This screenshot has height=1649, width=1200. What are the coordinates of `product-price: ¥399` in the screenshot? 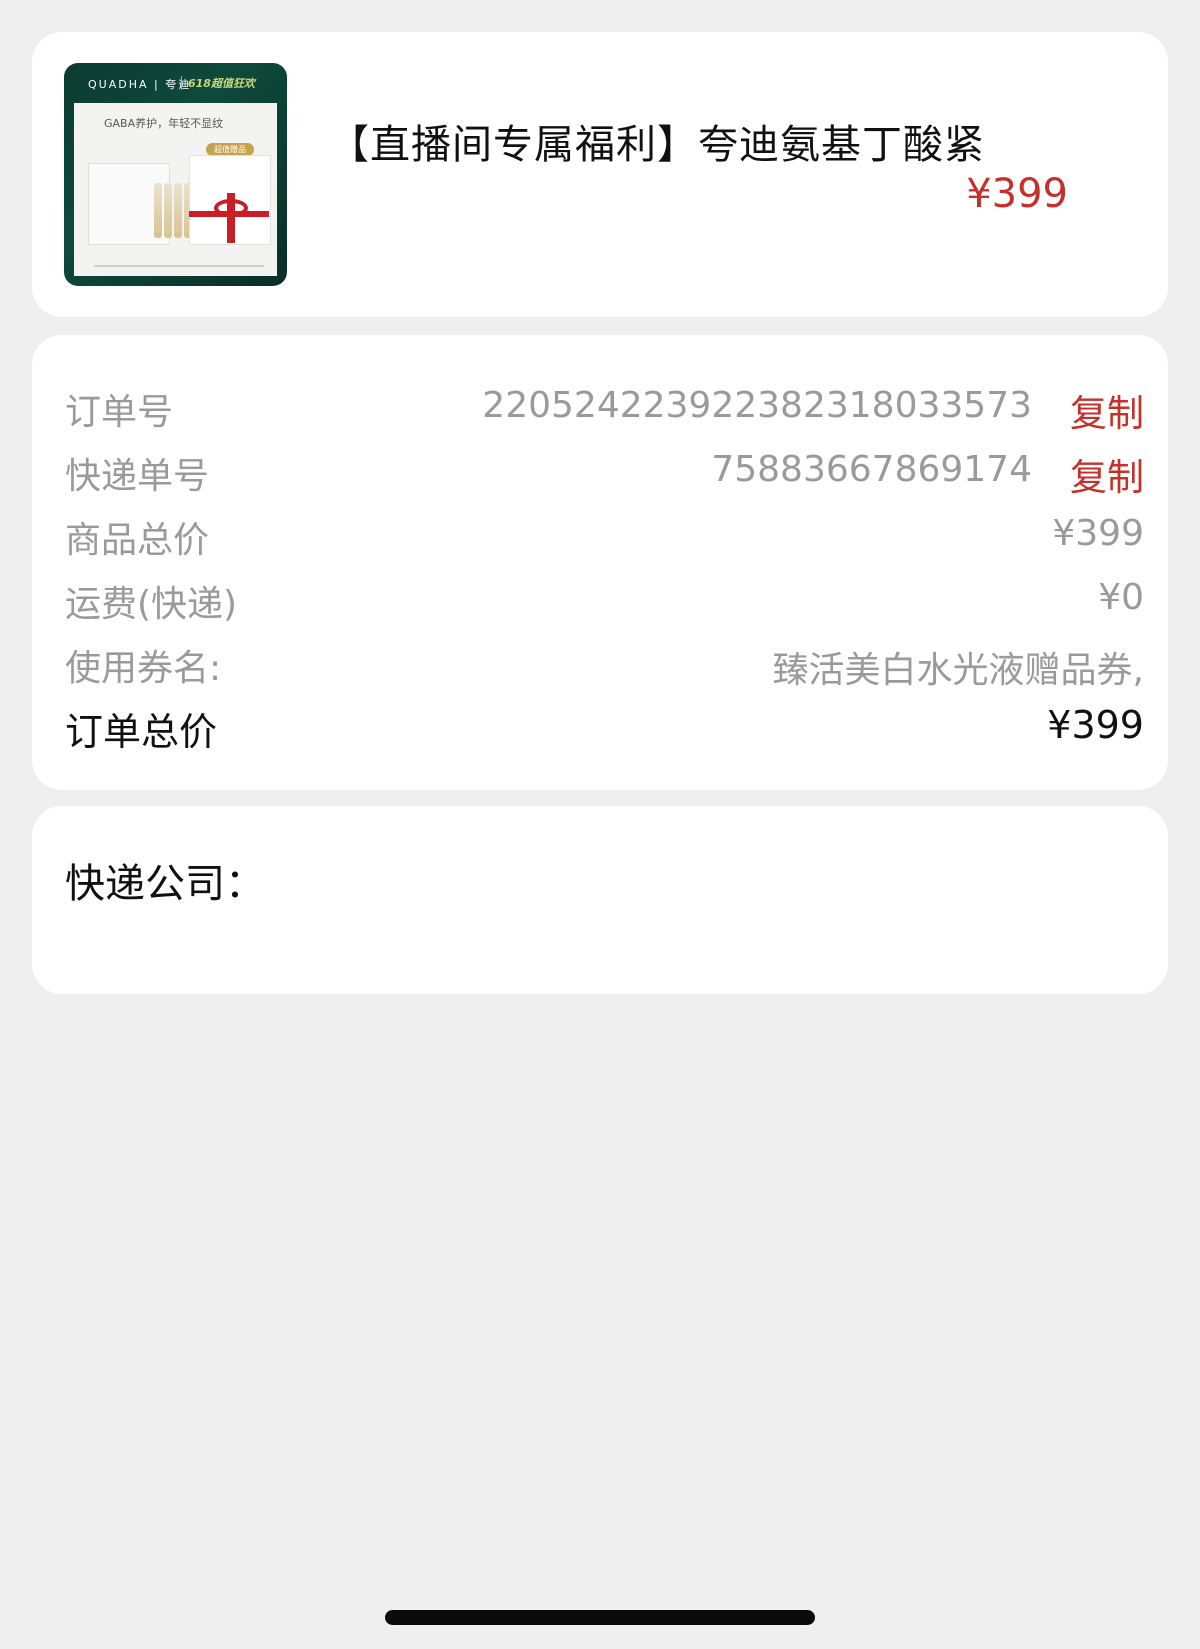 It's located at (1017, 194).